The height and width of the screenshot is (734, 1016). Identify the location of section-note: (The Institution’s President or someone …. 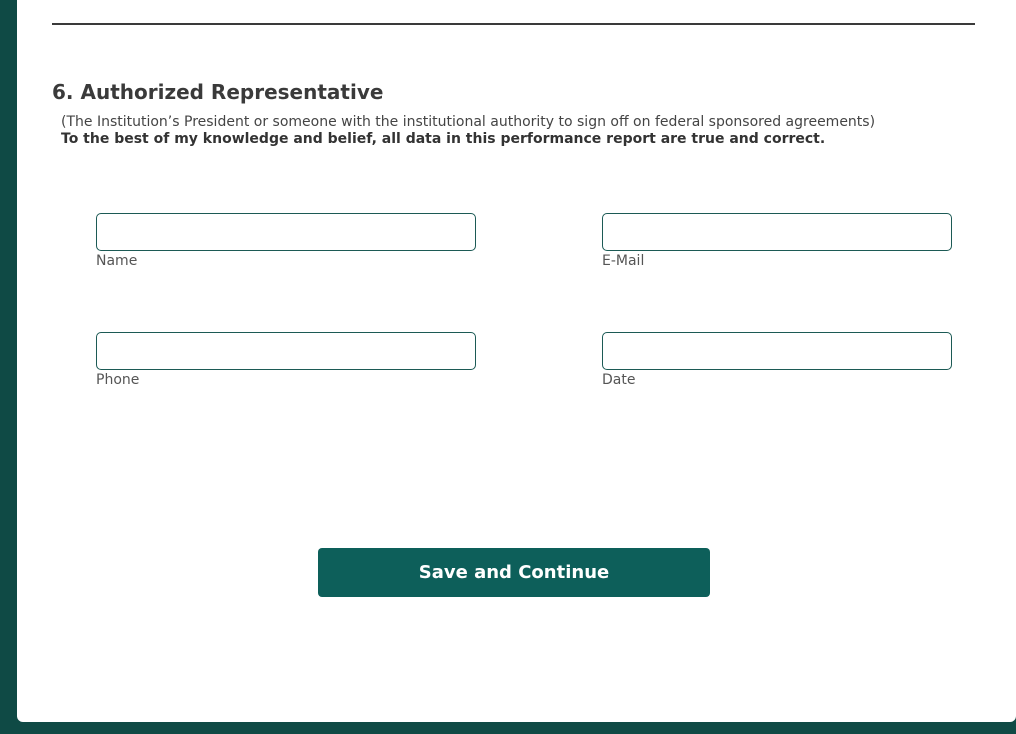
(468, 122).